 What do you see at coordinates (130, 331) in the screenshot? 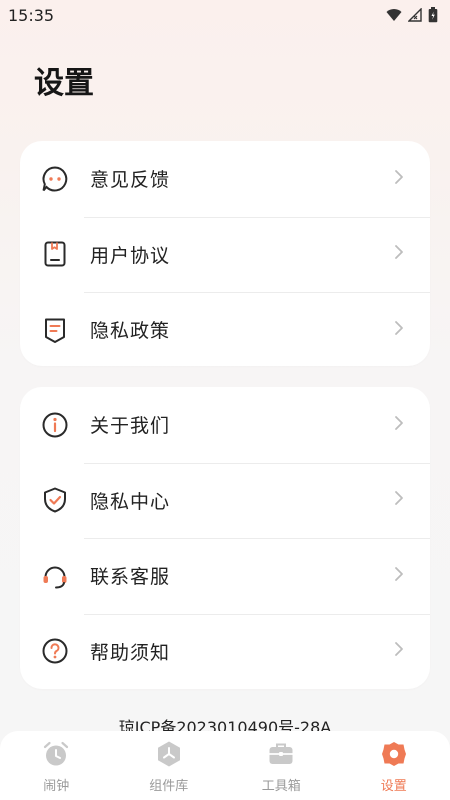
I see `privacy-policy-label: 隐私政策` at bounding box center [130, 331].